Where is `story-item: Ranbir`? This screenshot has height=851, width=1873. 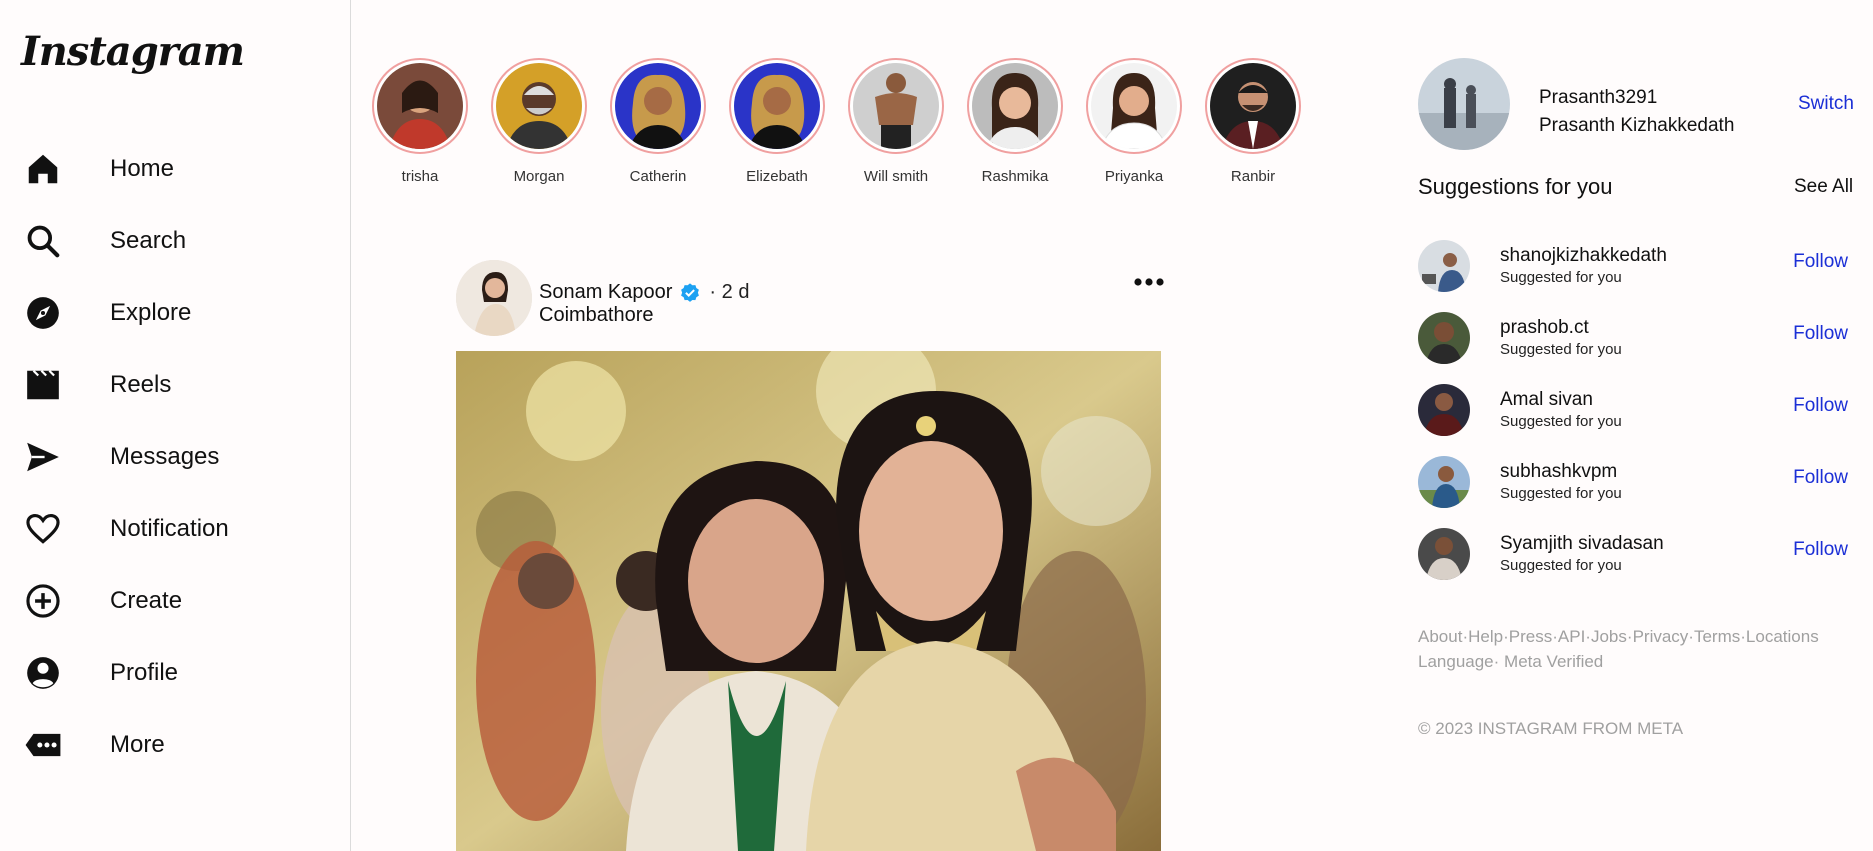
story-item: Ranbir is located at coordinates (1253, 121).